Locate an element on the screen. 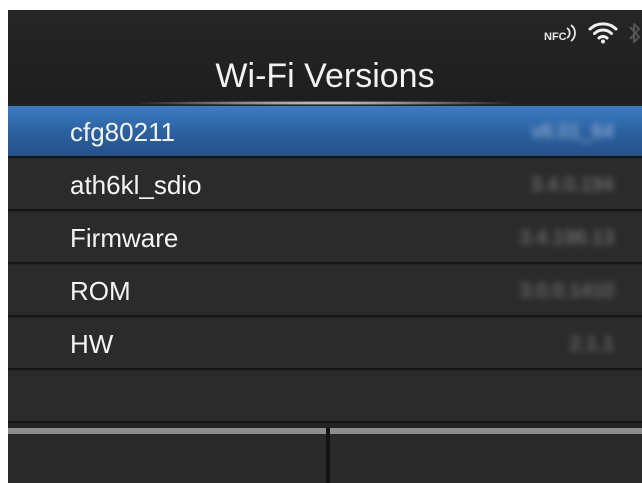 The height and width of the screenshot is (483, 642). nfc-label: NFC is located at coordinates (555, 37).